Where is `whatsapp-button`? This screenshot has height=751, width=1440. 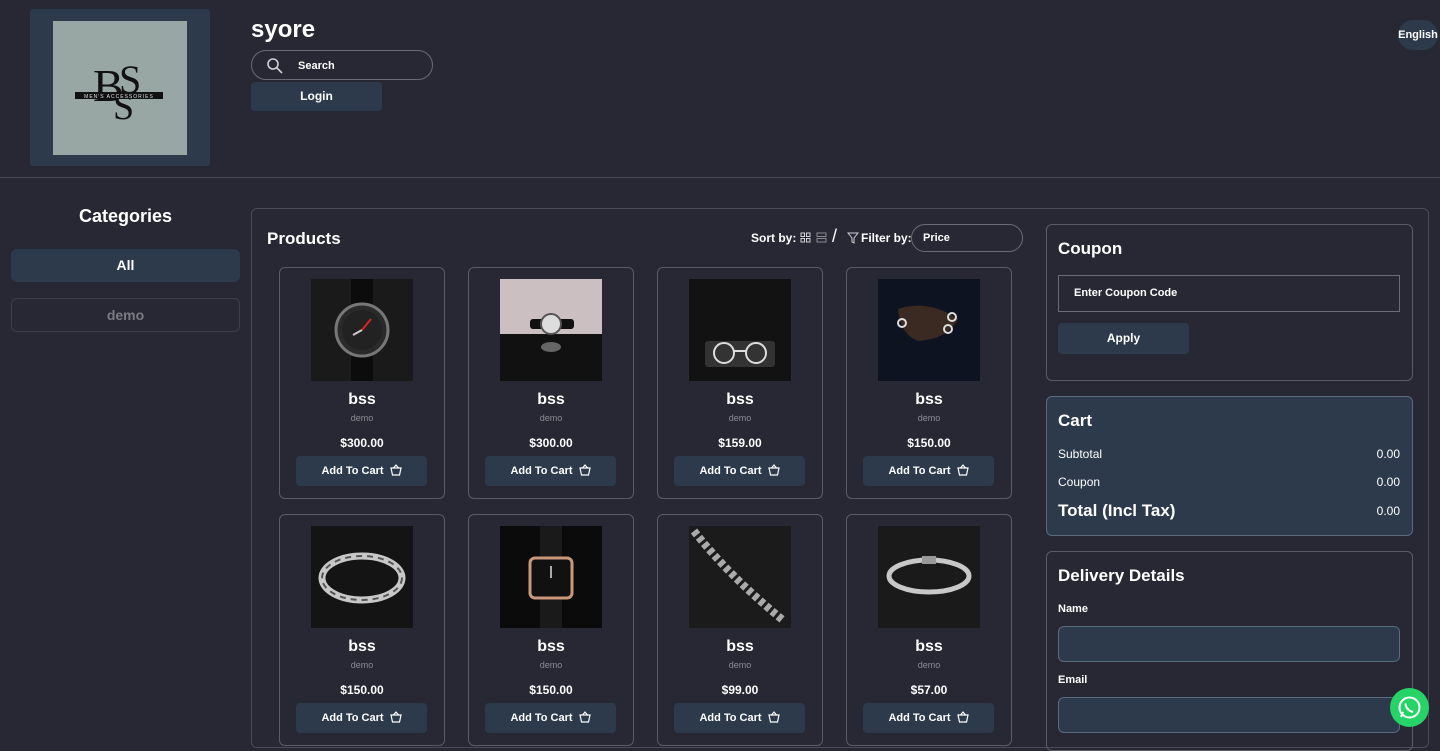
whatsapp-button is located at coordinates (1409, 707).